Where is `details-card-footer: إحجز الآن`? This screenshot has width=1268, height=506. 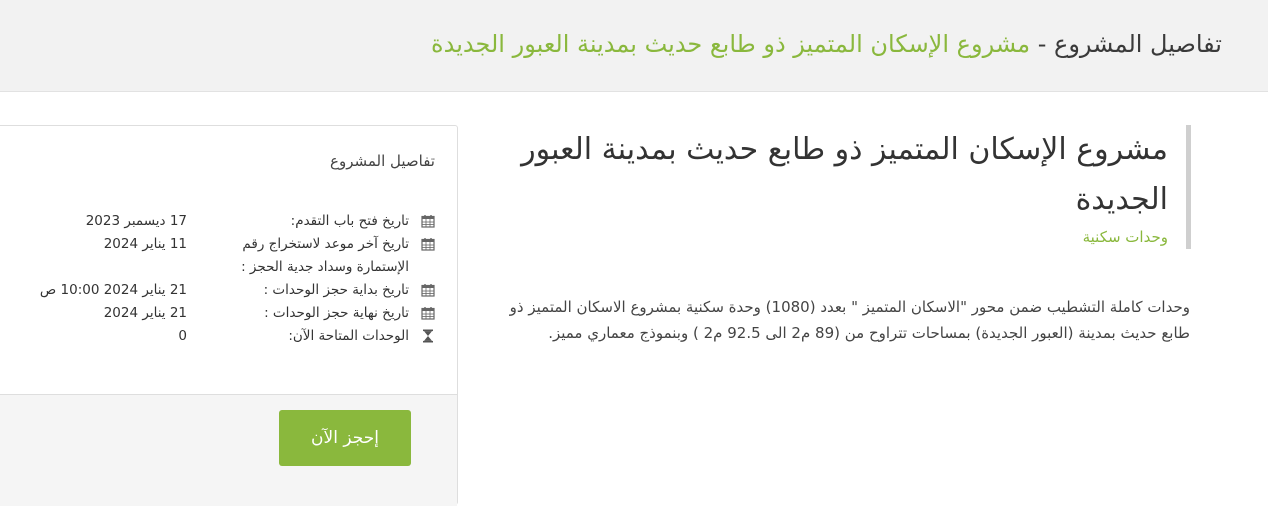
details-card-footer: إحجز الآن is located at coordinates (228, 450).